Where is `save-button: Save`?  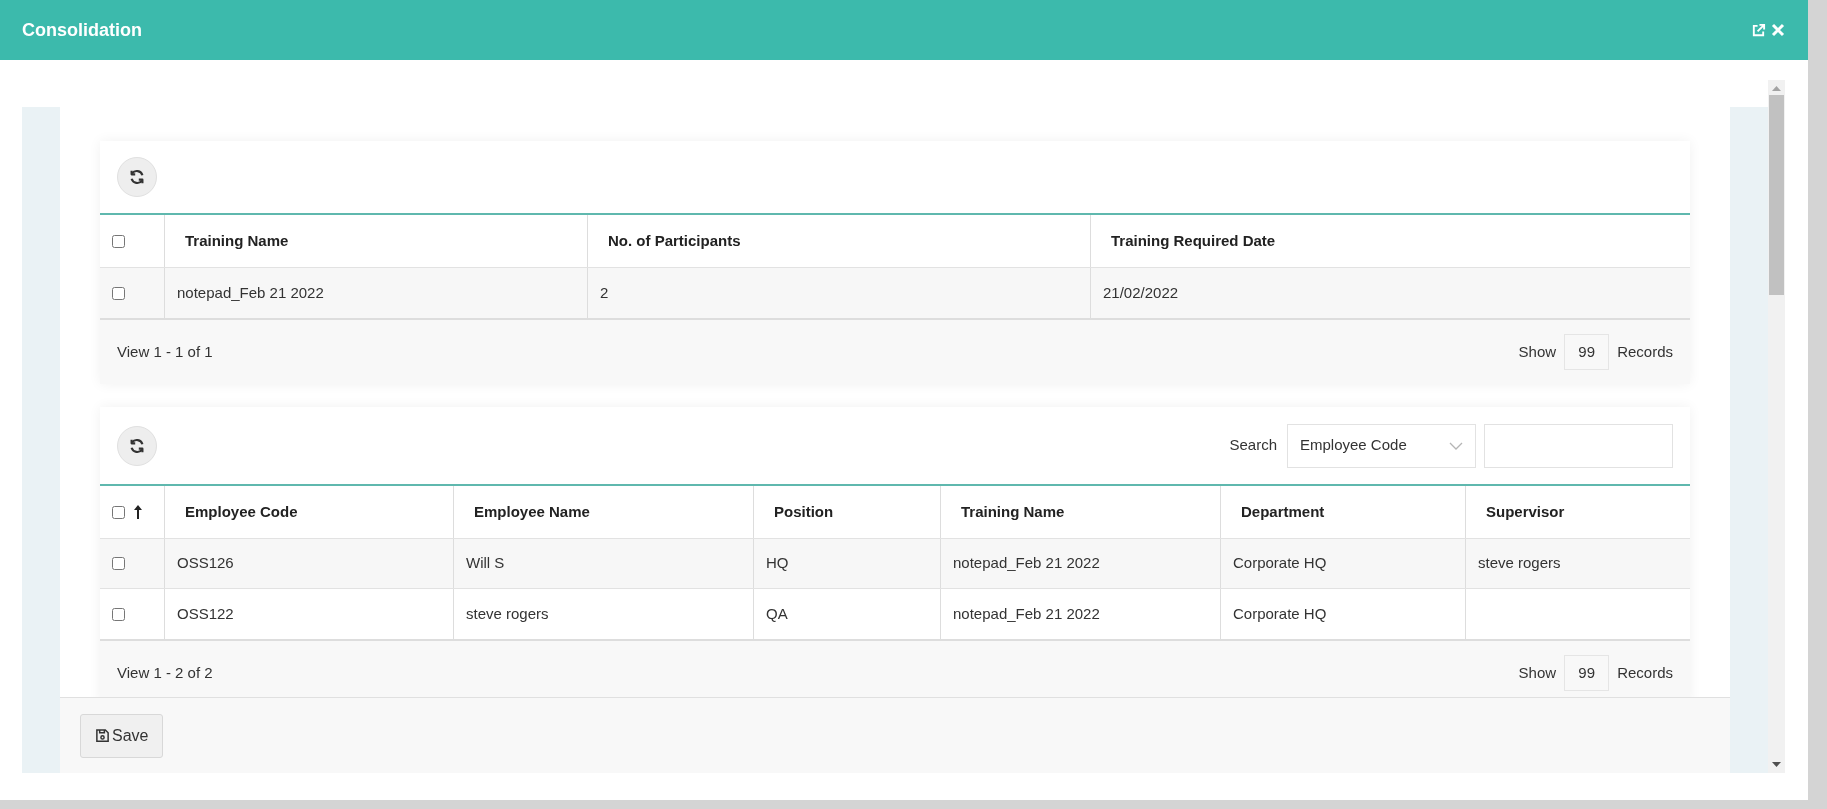
save-button: Save is located at coordinates (122, 735).